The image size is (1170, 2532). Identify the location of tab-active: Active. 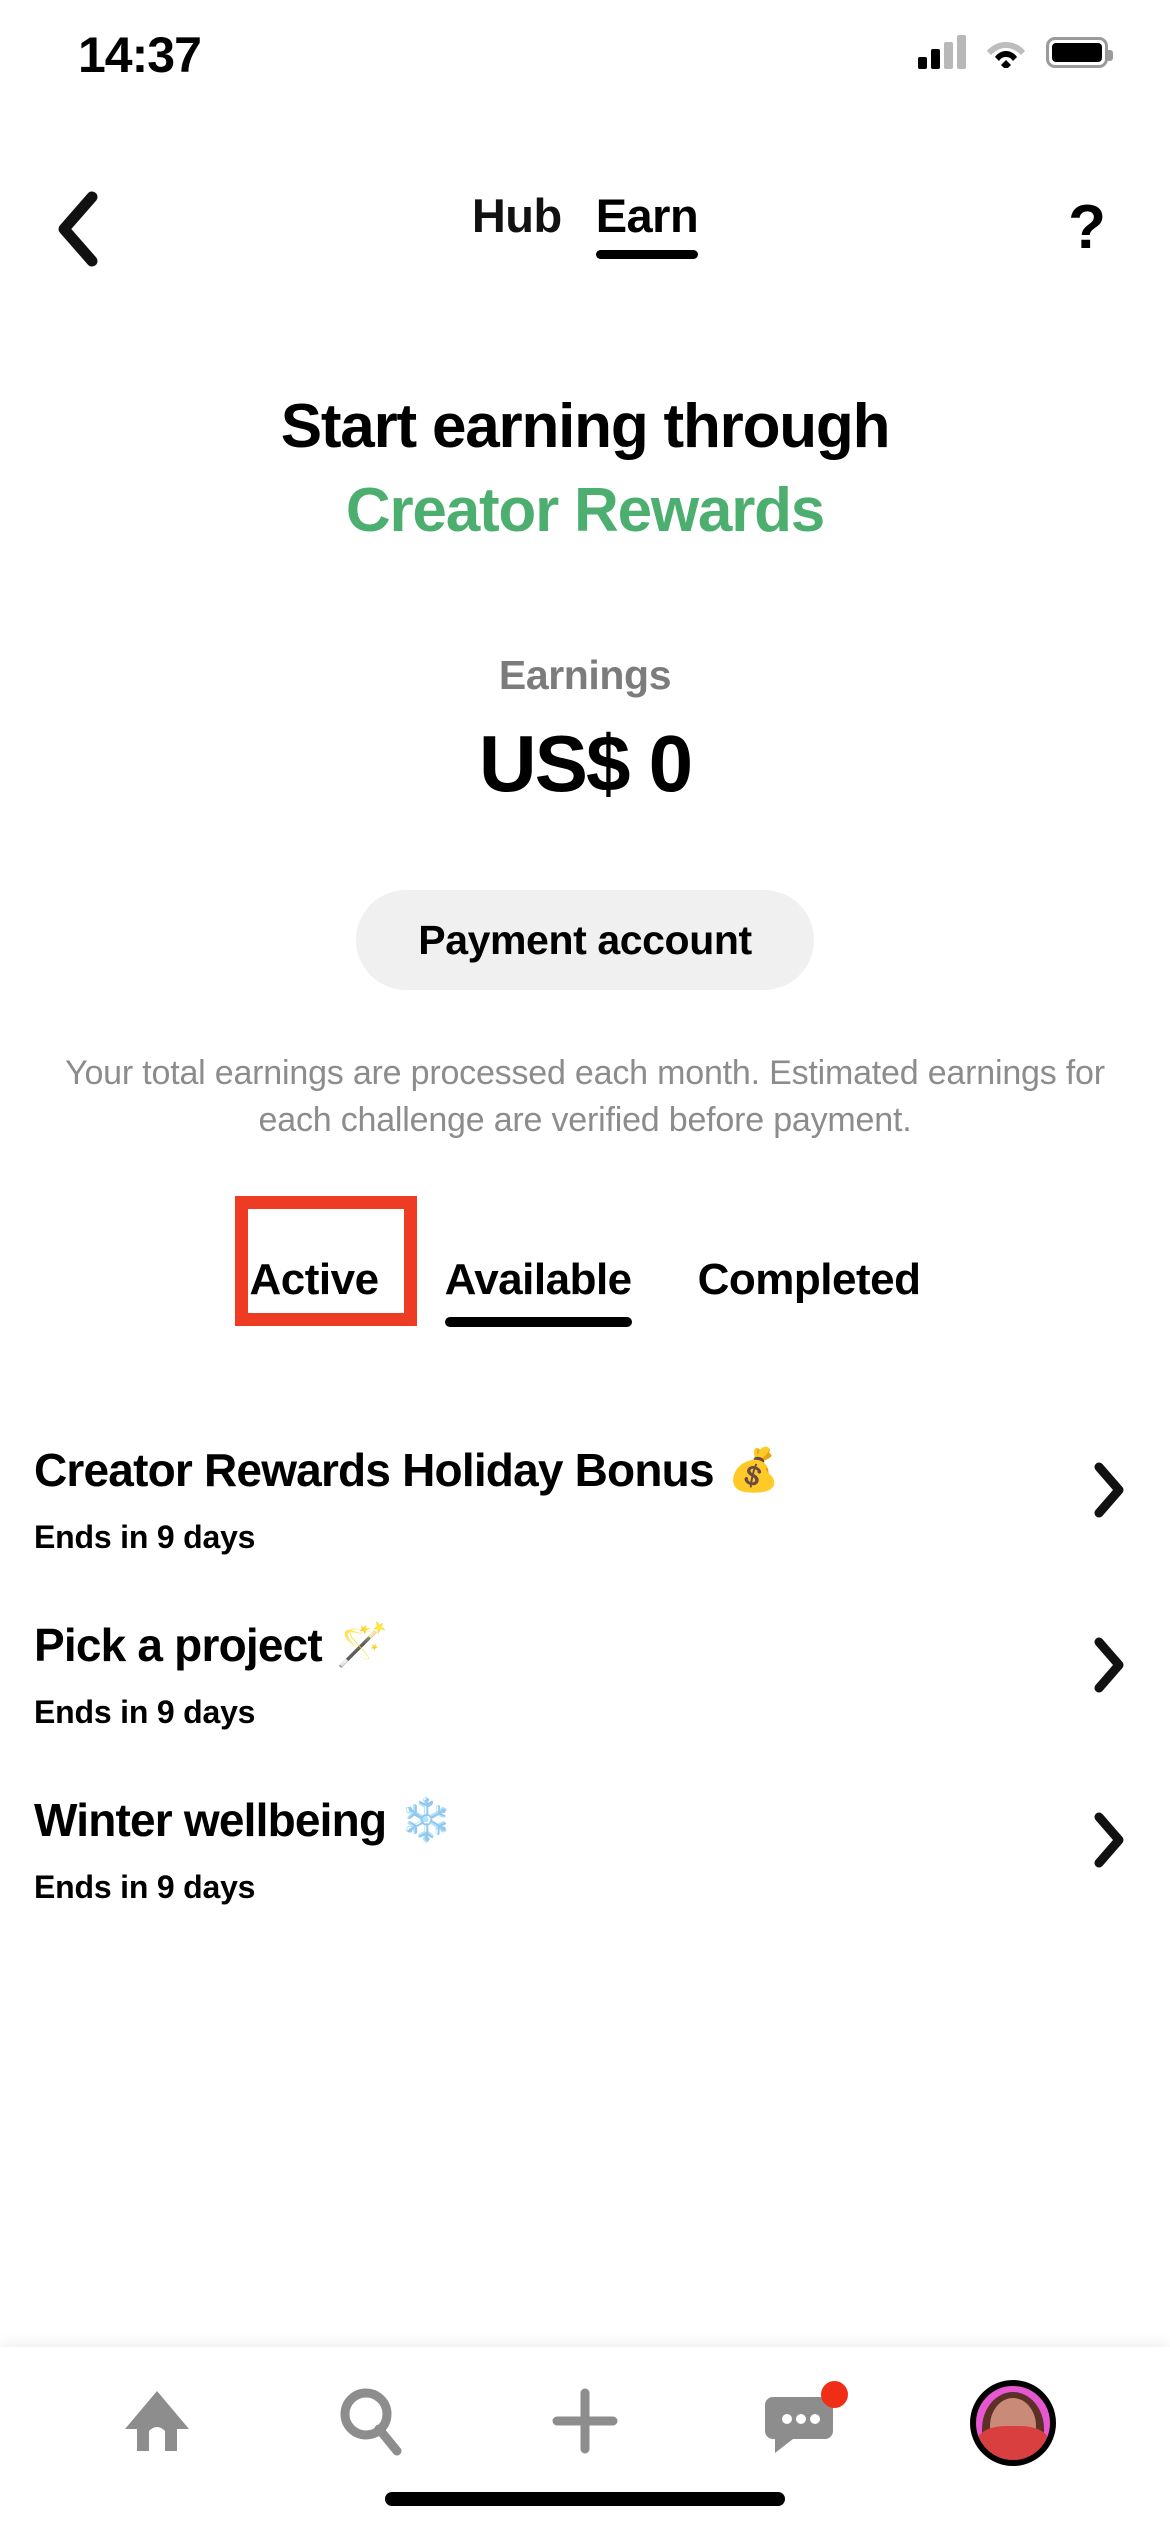
(314, 1291).